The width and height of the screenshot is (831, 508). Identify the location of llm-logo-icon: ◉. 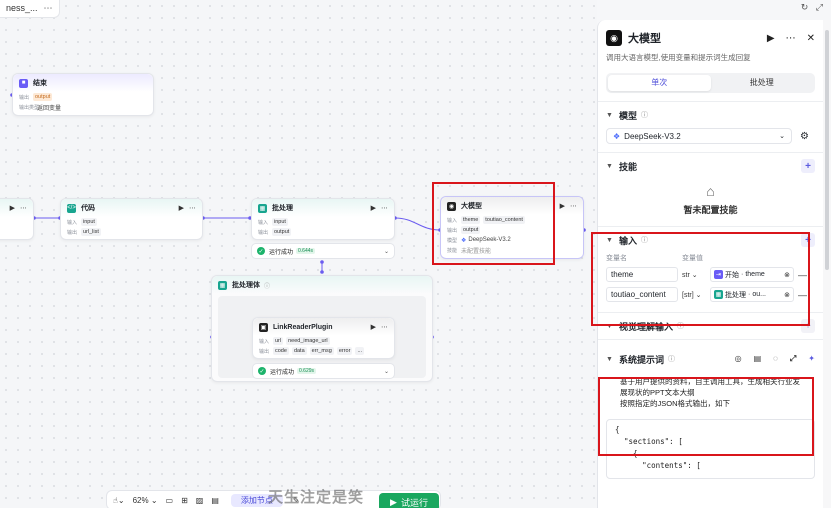
(614, 38).